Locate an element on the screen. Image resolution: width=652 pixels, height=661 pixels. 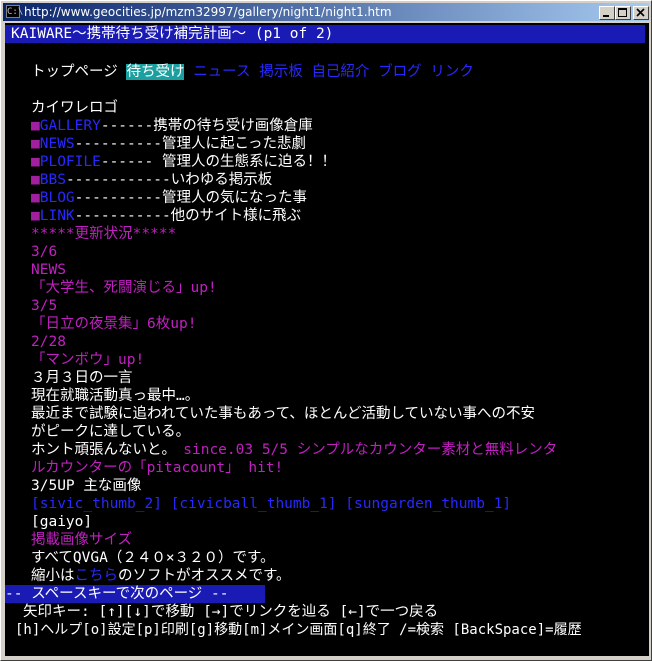
nav-link-blog: ブログ is located at coordinates (400, 72).